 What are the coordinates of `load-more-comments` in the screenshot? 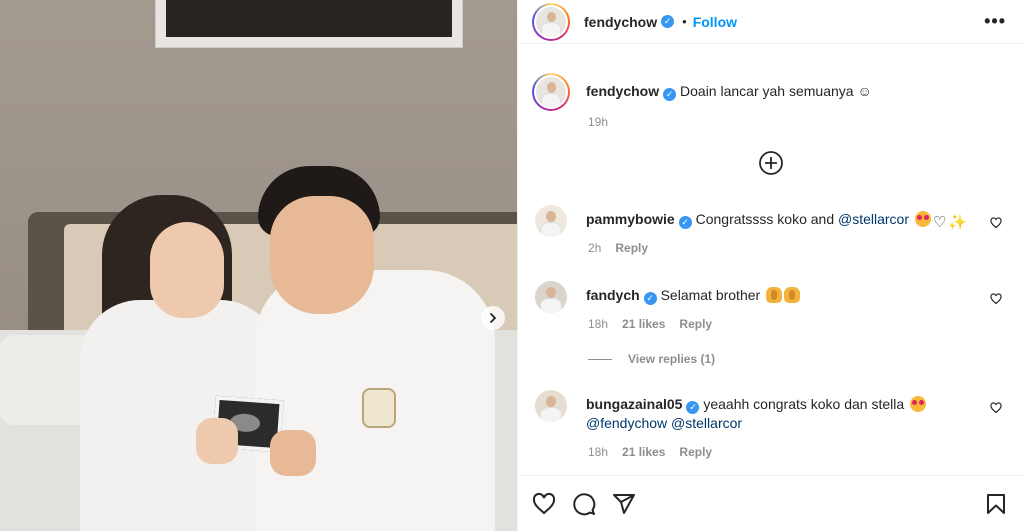 It's located at (771, 163).